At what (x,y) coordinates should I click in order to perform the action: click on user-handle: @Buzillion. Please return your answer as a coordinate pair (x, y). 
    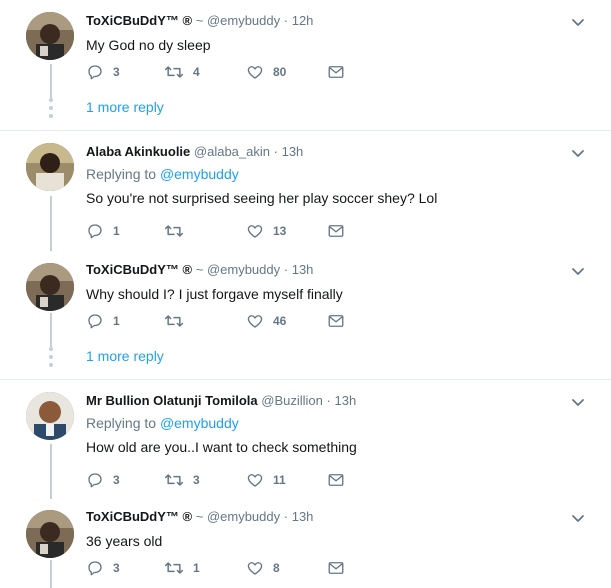
    Looking at the image, I should click on (292, 400).